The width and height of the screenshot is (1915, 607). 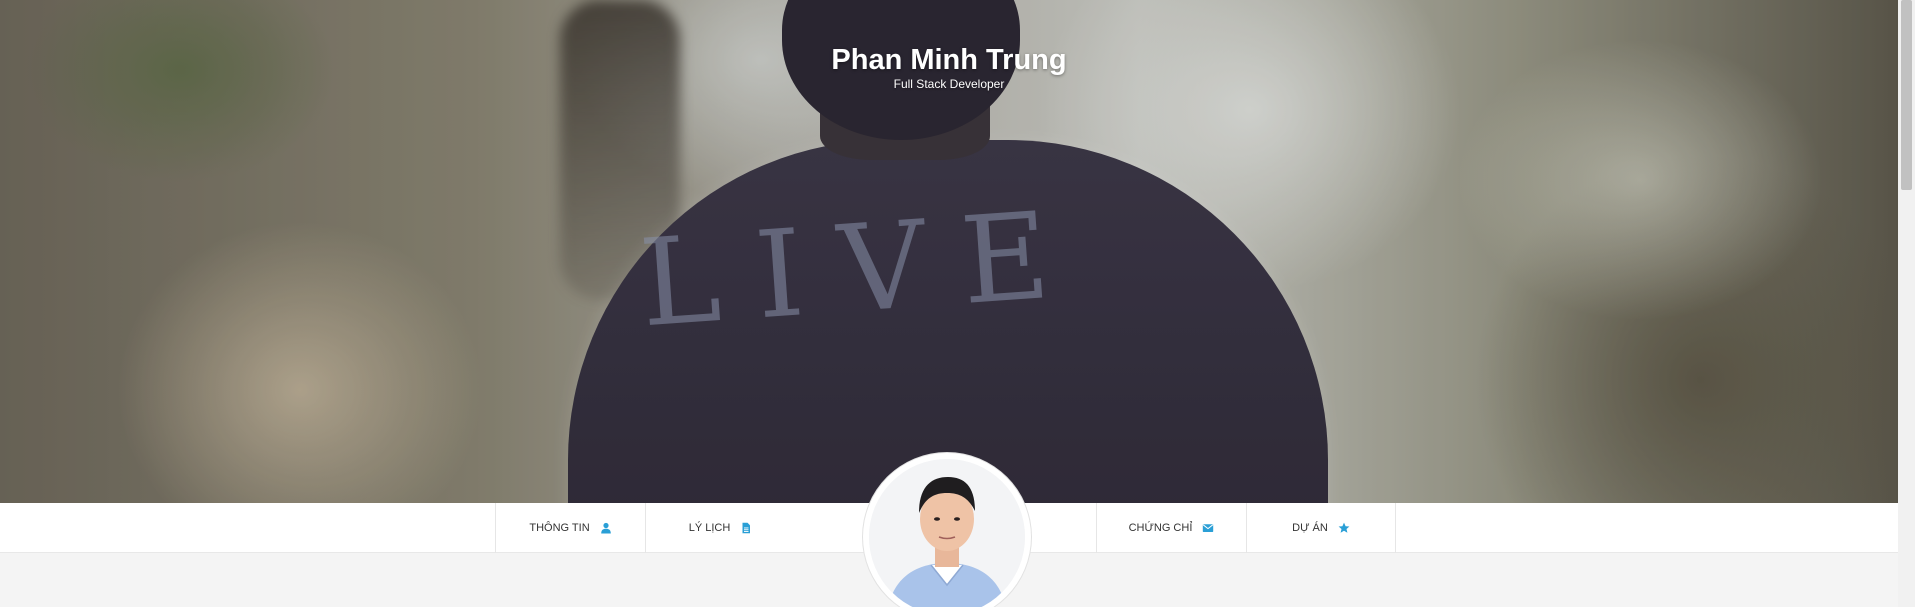 I want to click on nav-item-label: DỰ ÁN, so click(x=1310, y=528).